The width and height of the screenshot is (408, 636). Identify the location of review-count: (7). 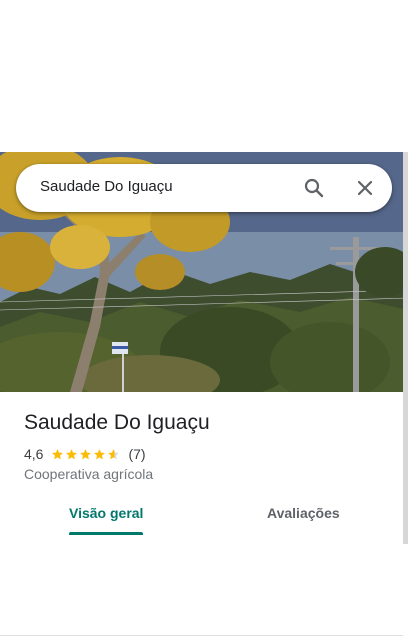
(136, 454).